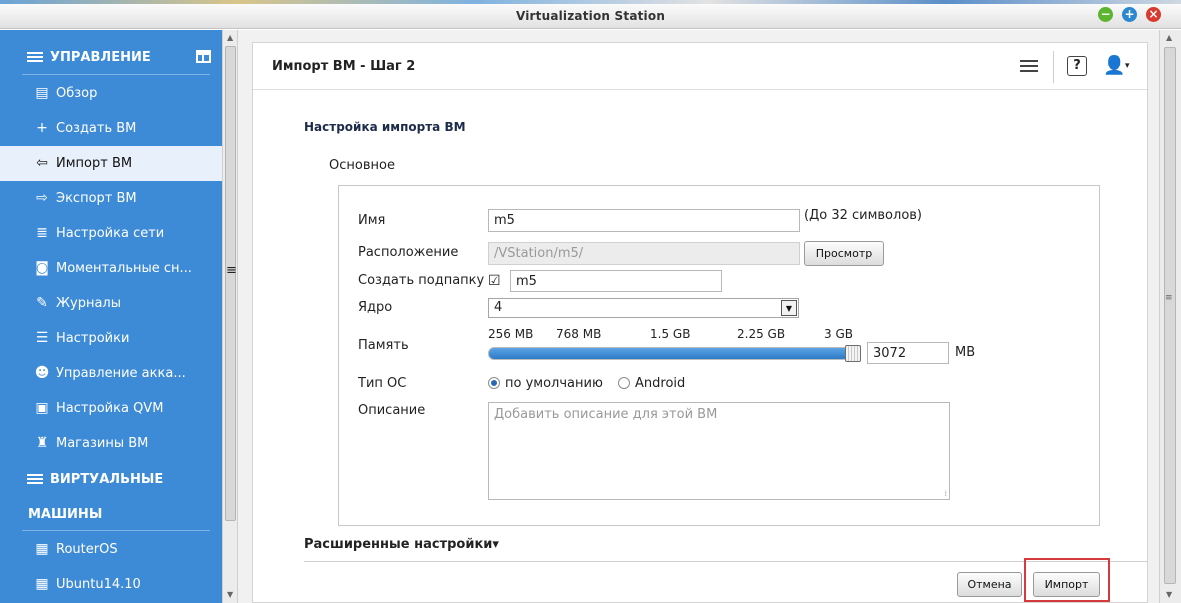 This screenshot has width=1181, height=603. I want to click on cancel-button: Отмена, so click(989, 584).